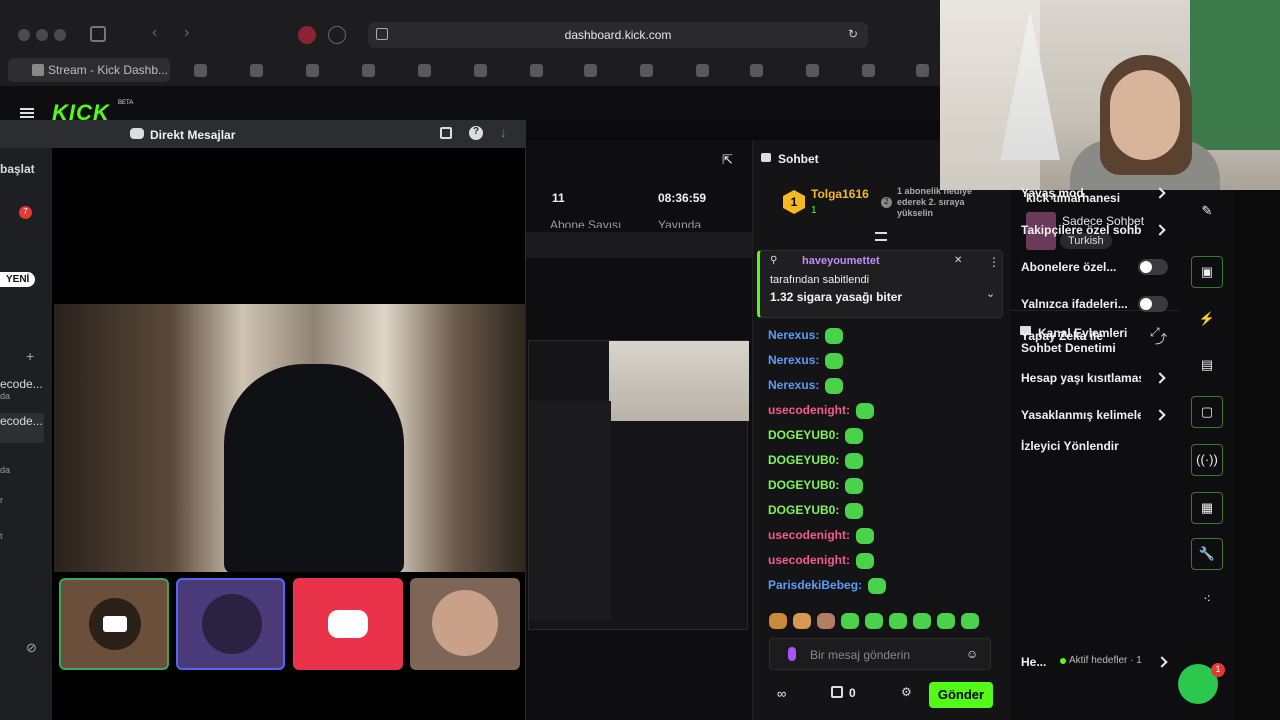 The image size is (1280, 720). What do you see at coordinates (1207, 272) in the screenshot?
I see `screenshot-icon: ▣` at bounding box center [1207, 272].